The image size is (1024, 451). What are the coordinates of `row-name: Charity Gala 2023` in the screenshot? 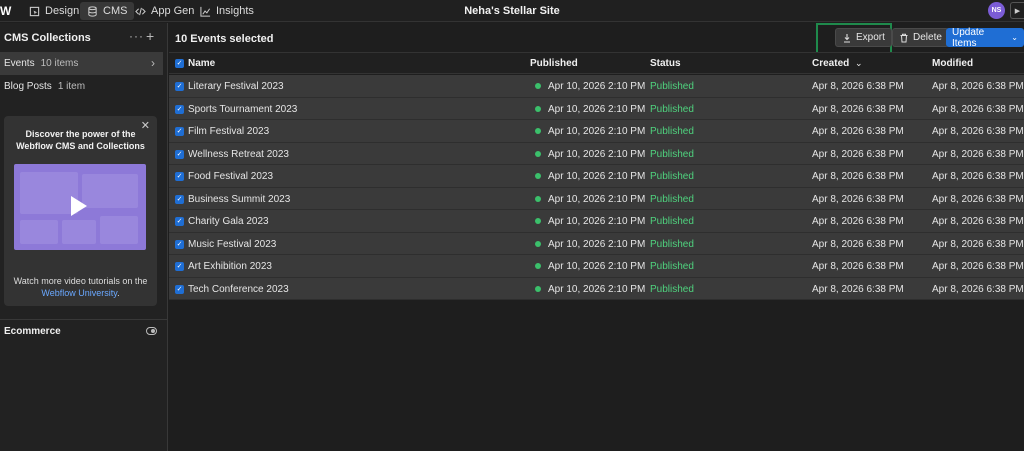 It's located at (228, 221).